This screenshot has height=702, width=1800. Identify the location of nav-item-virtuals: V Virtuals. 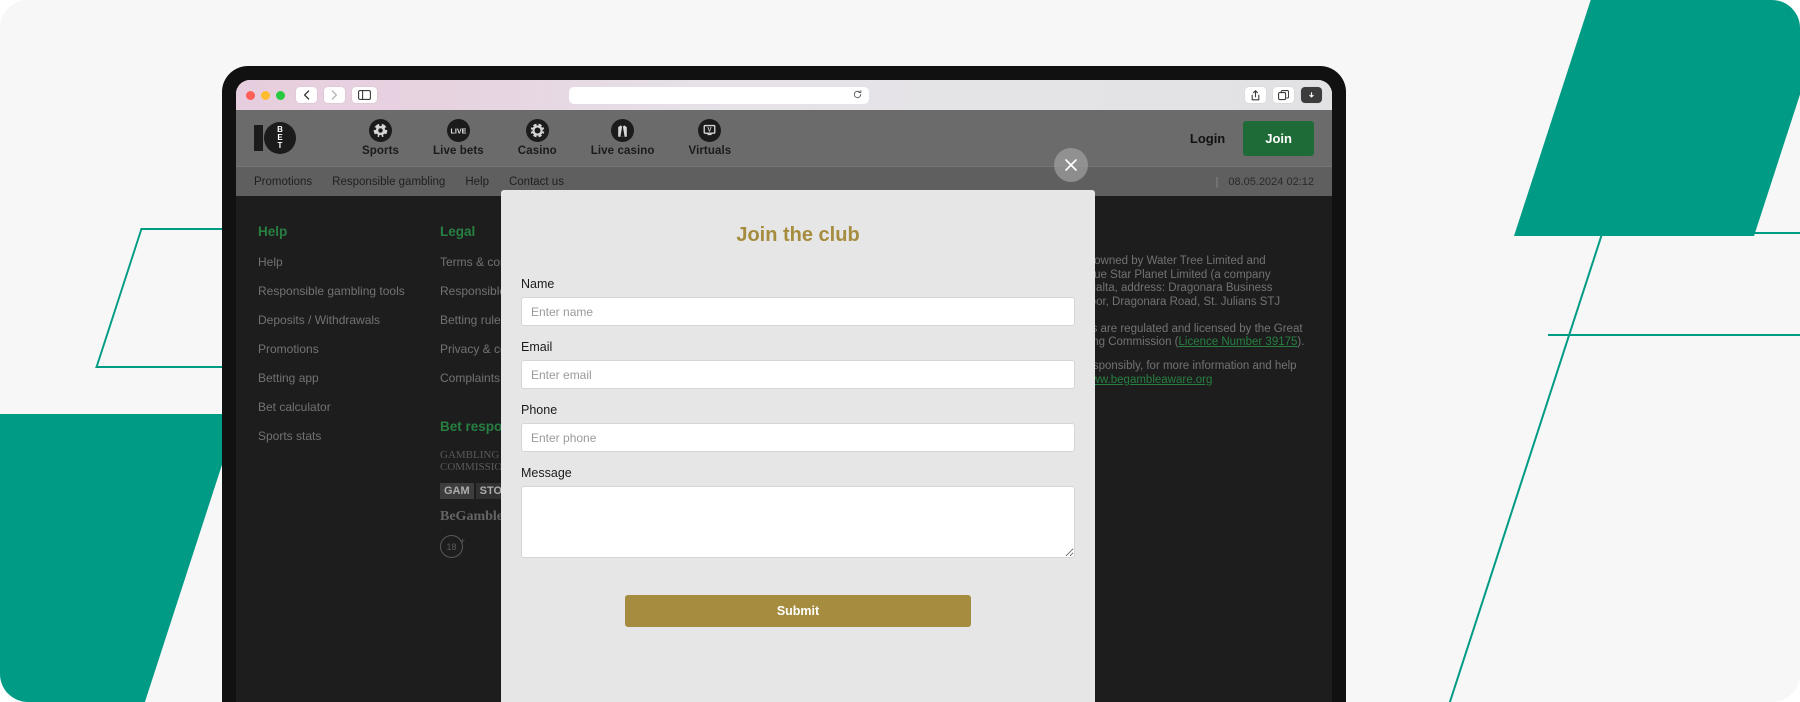
(710, 138).